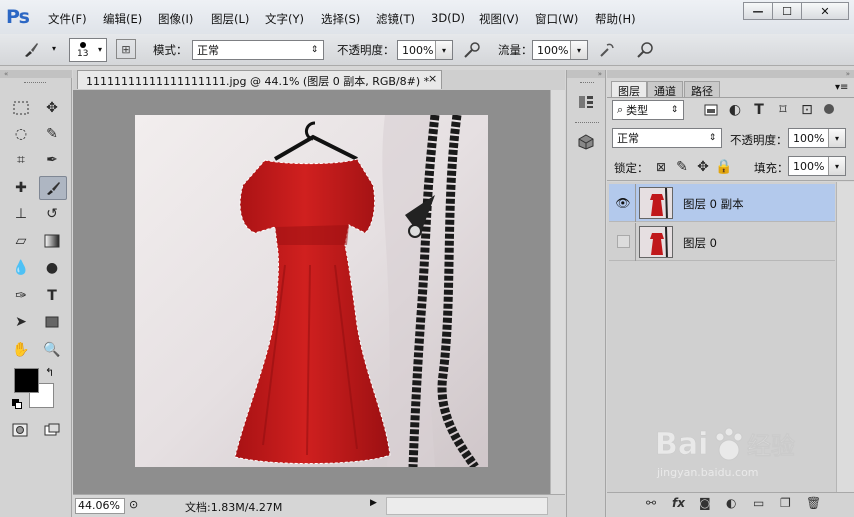 Image resolution: width=854 pixels, height=517 pixels. I want to click on tool-preset-dropdown-icon: ▾, so click(54, 48).